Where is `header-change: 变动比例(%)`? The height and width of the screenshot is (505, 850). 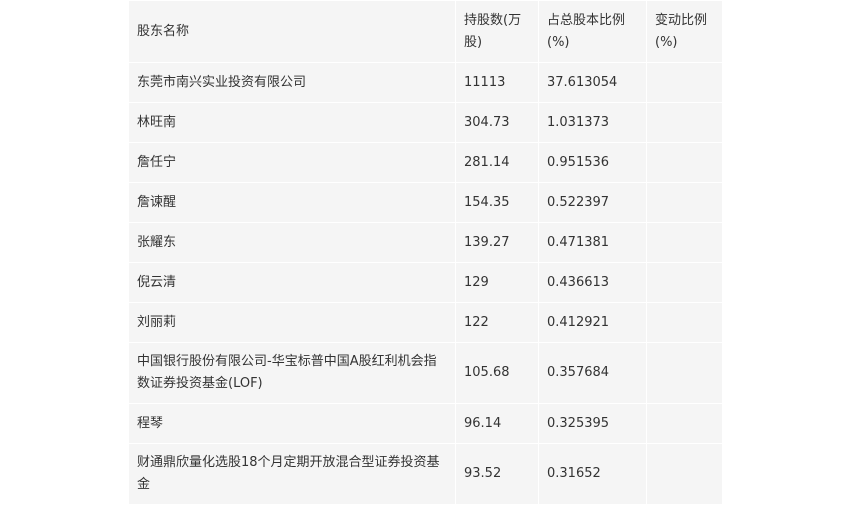
header-change: 变动比例(%) is located at coordinates (684, 31).